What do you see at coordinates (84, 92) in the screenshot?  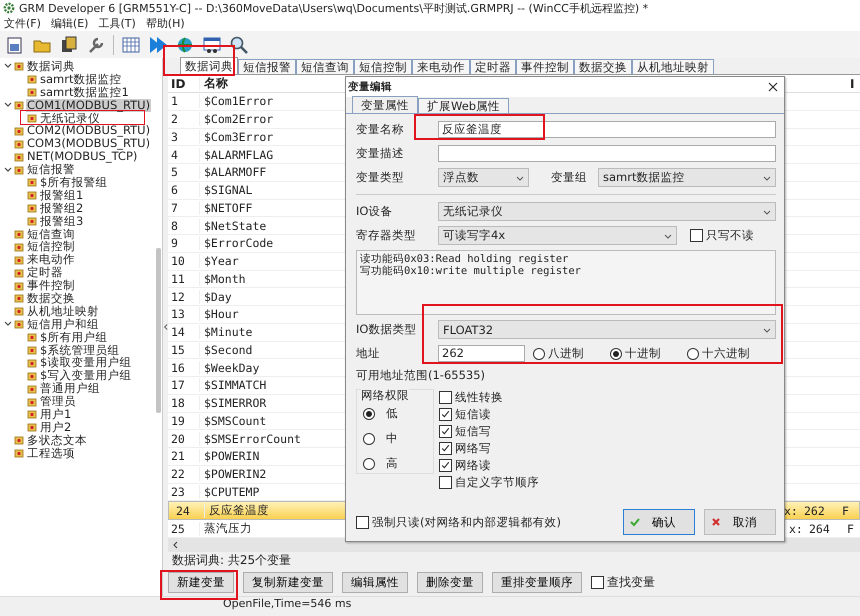 I see `tree-item: samrt数据监控1` at bounding box center [84, 92].